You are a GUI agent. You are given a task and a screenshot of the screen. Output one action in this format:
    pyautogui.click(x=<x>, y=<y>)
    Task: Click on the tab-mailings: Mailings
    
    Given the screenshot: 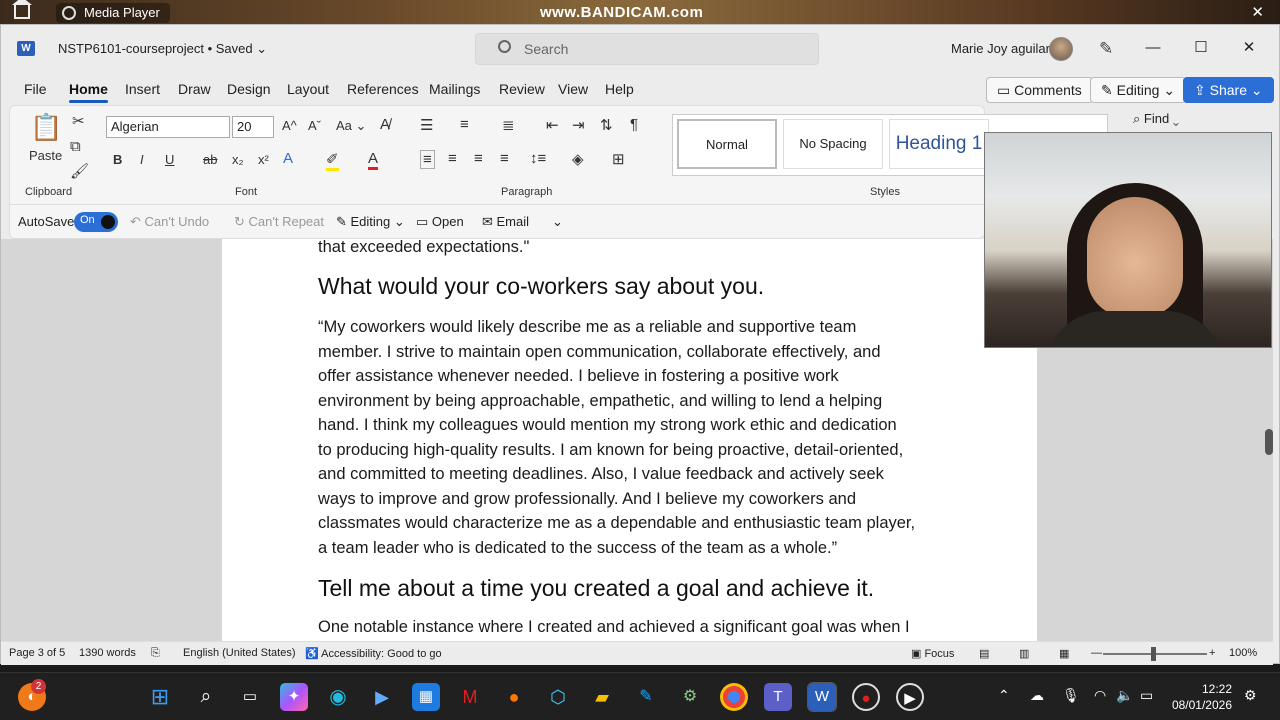 What is the action you would take?
    pyautogui.click(x=454, y=89)
    